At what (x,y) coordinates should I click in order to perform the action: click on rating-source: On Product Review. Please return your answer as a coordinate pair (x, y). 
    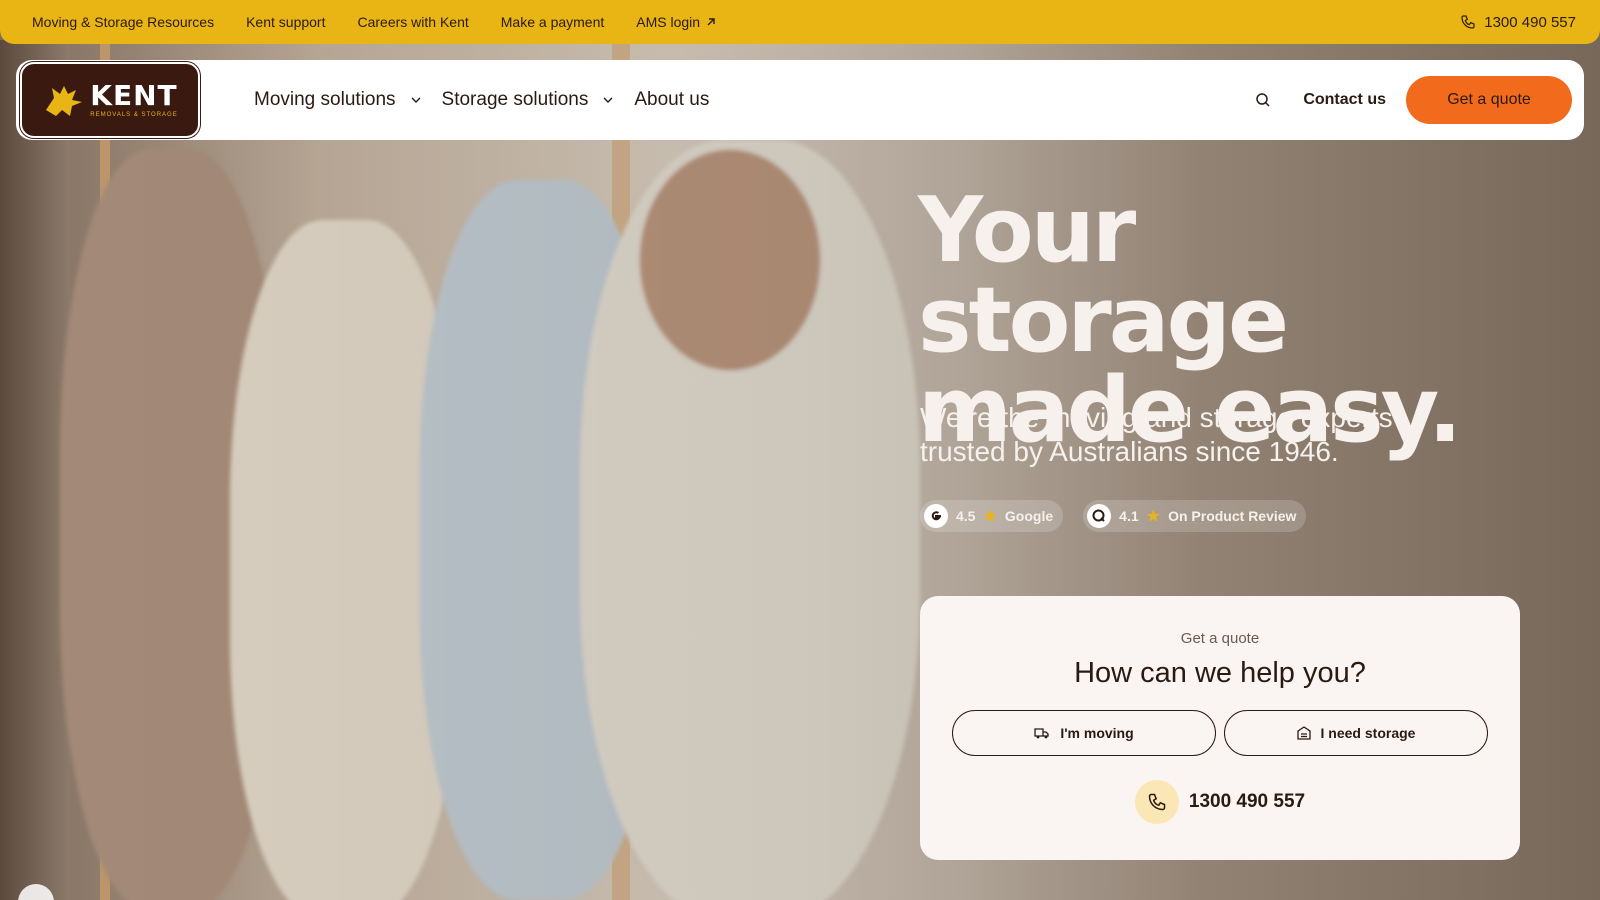
    Looking at the image, I should click on (1232, 516).